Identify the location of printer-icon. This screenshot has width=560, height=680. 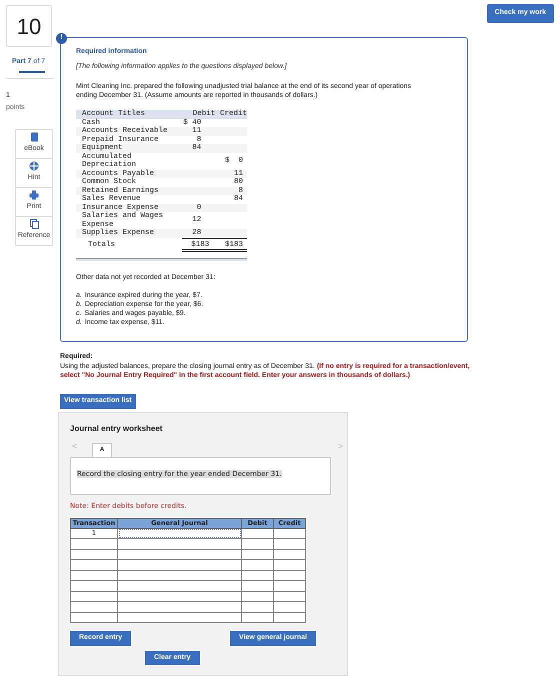
(34, 195).